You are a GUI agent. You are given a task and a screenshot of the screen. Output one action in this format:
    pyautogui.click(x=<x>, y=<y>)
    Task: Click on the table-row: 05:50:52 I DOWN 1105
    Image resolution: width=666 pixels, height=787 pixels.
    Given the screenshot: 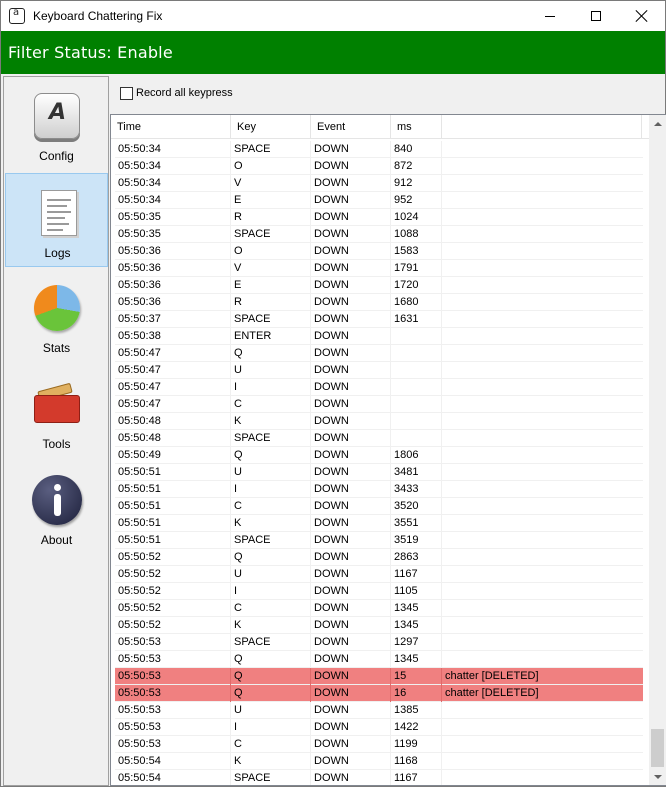 What is the action you would take?
    pyautogui.click(x=379, y=591)
    